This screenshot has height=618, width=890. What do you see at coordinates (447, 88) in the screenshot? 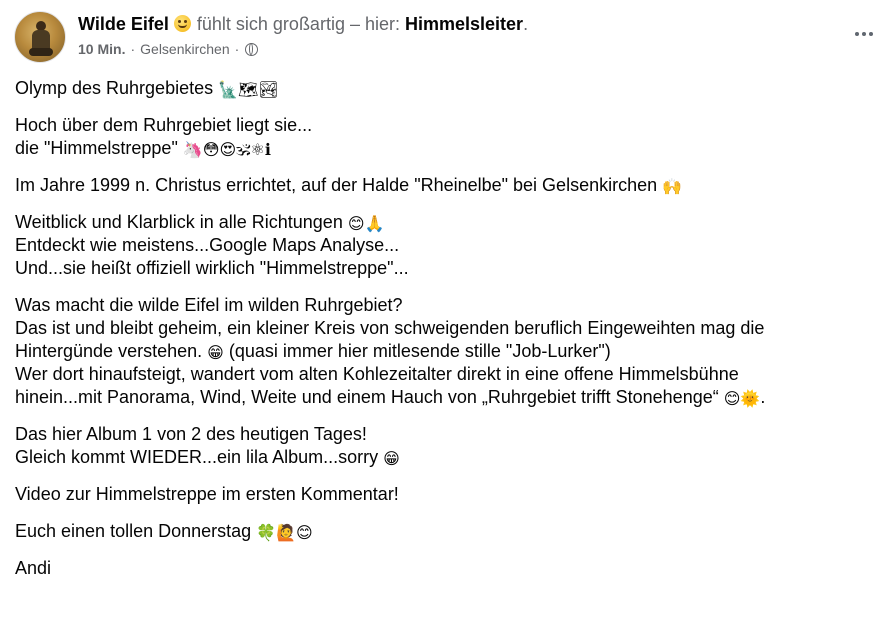
I see `paragraph-1: Olymp des Ruhrgebietes 🗽🗺🏞` at bounding box center [447, 88].